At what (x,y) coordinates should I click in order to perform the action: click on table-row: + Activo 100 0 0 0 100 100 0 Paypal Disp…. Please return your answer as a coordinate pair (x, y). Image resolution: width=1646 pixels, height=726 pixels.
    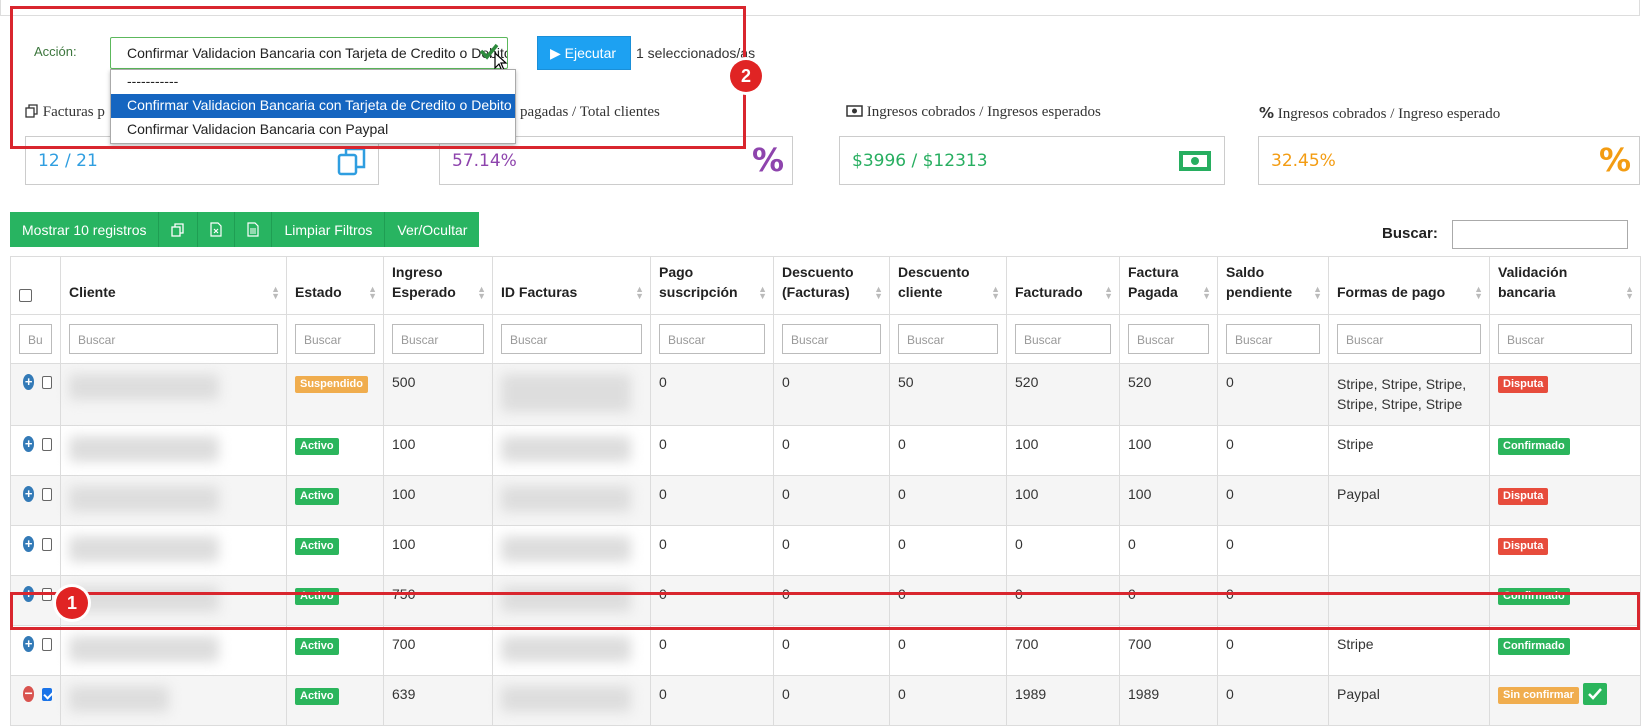
    Looking at the image, I should click on (825, 500).